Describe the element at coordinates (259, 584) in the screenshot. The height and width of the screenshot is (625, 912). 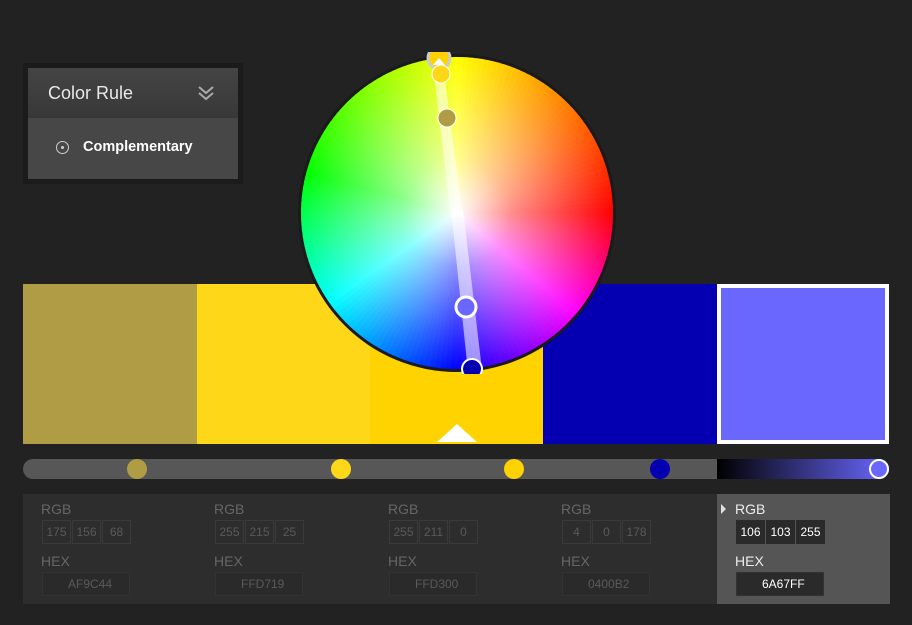
I see `hex-field: FFD719` at that location.